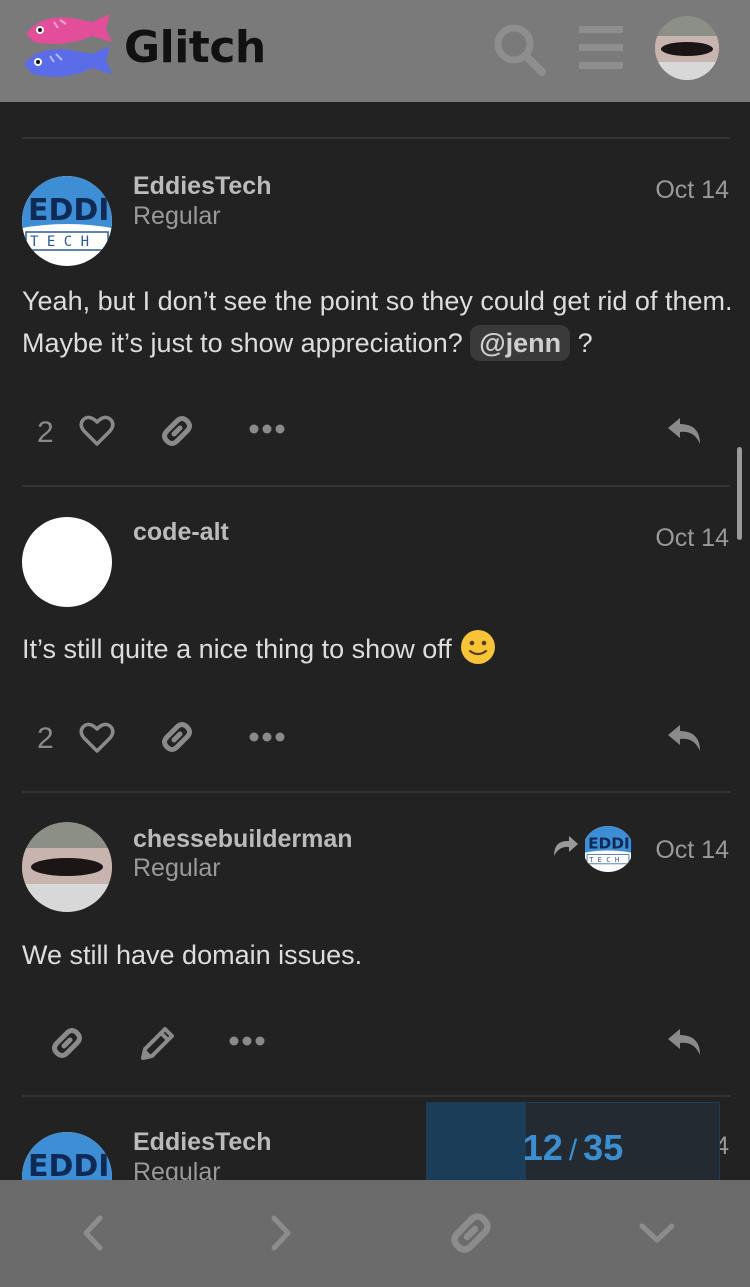 The height and width of the screenshot is (1287, 750). Describe the element at coordinates (243, 839) in the screenshot. I see `post-username: chessebuilderman` at that location.